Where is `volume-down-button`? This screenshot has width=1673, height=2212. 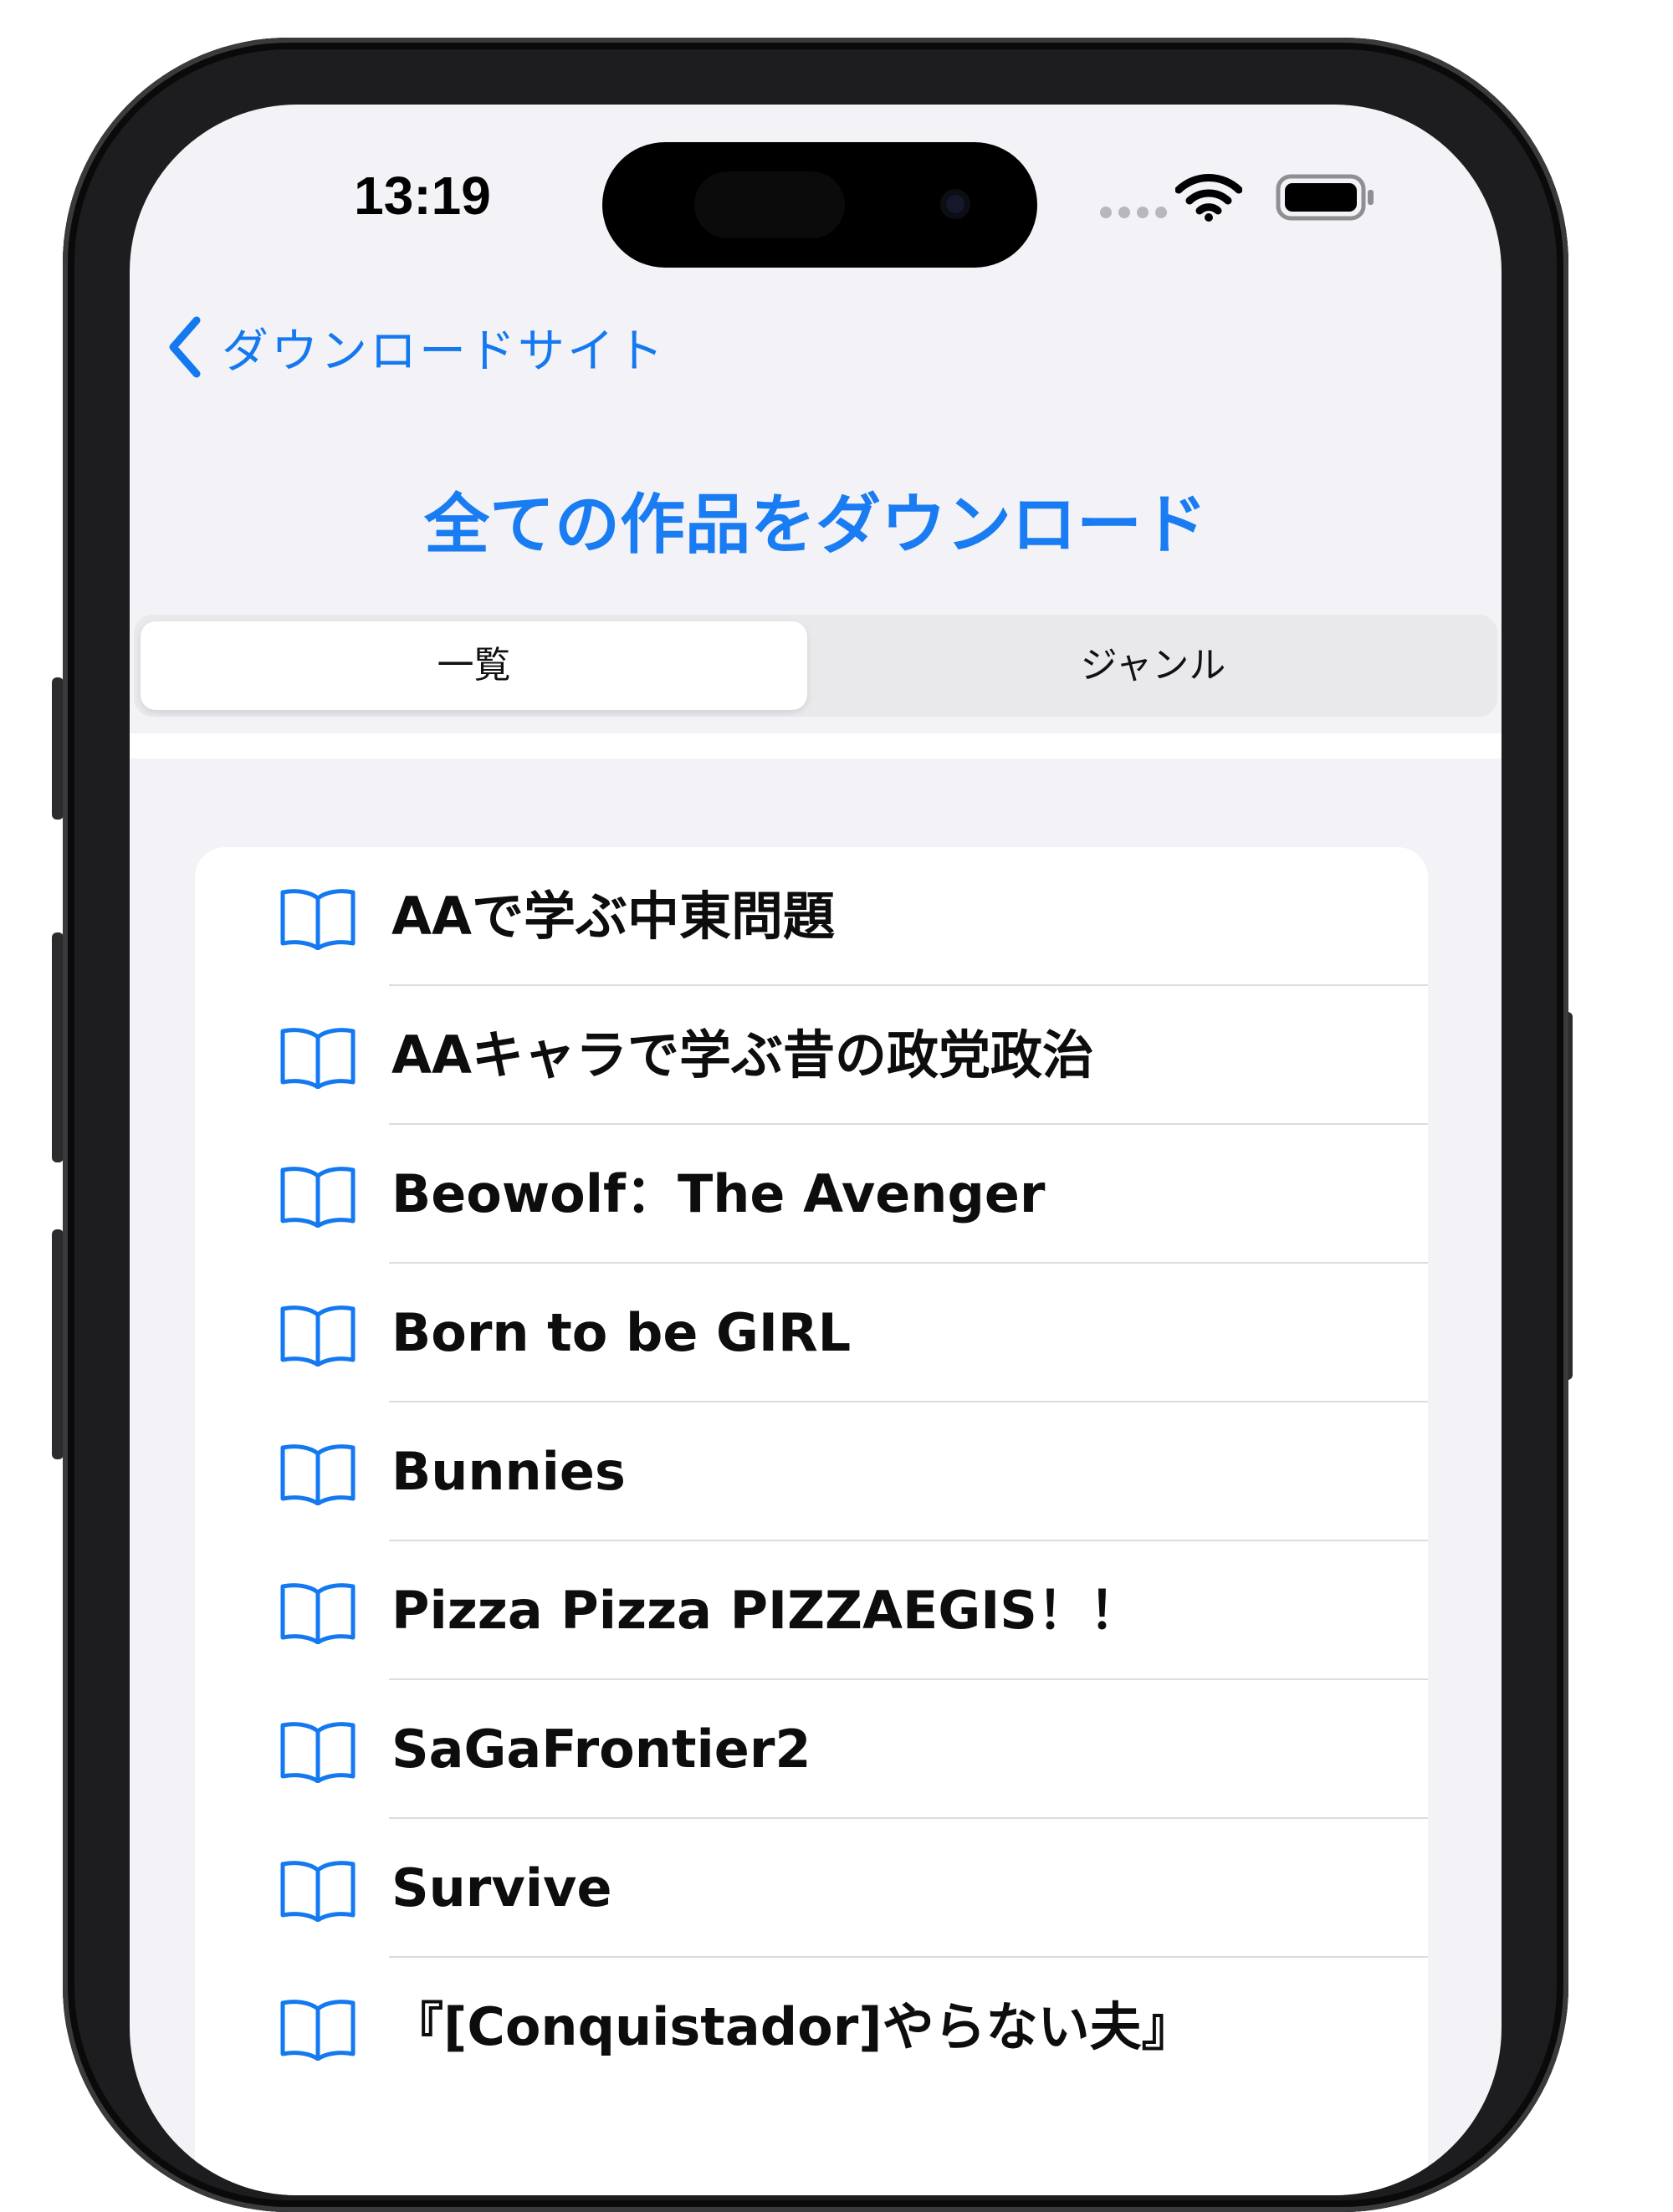
volume-down-button is located at coordinates (58, 1344).